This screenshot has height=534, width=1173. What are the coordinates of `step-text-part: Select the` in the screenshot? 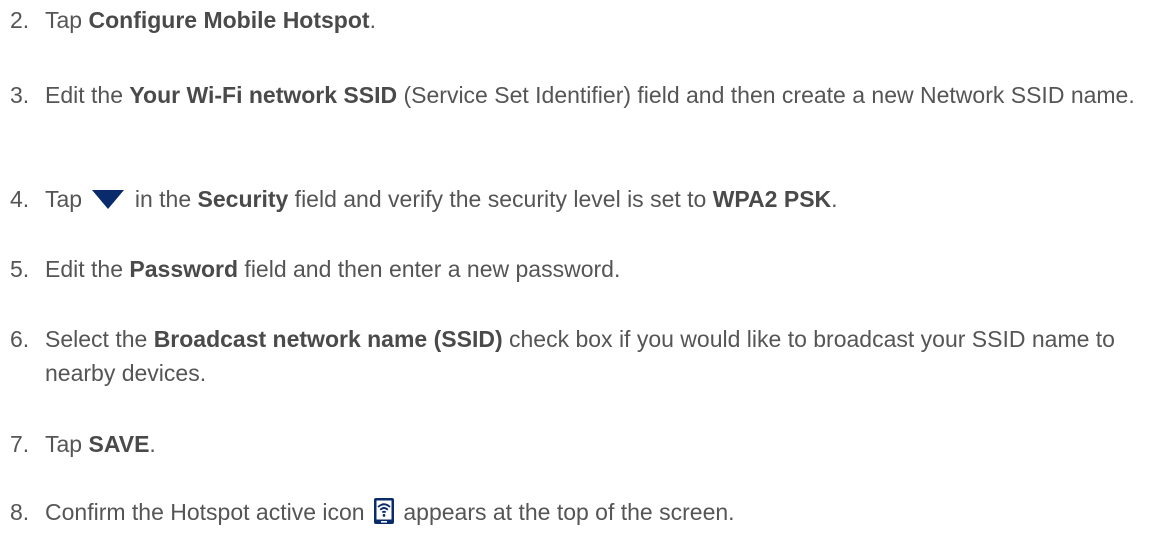 It's located at (99, 339).